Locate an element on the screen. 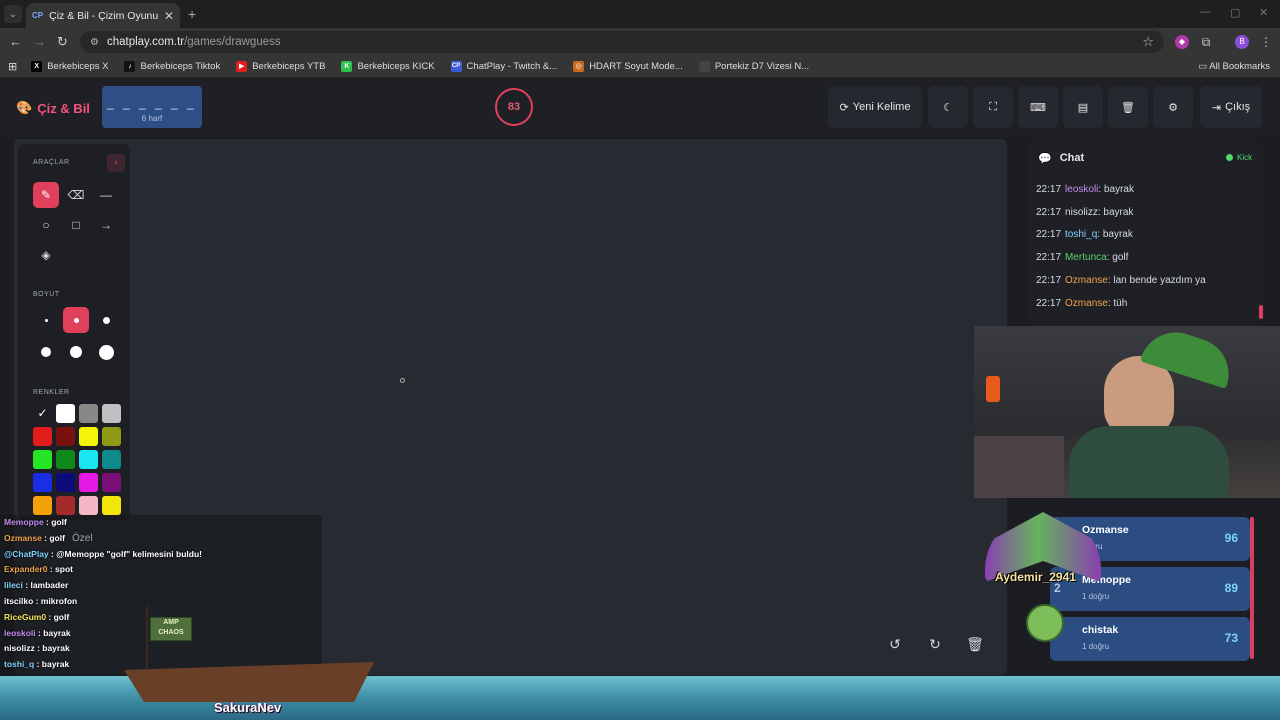 Image resolution: width=1280 pixels, height=720 pixels. exit-button: ⇥ Çıkış is located at coordinates (1231, 107).